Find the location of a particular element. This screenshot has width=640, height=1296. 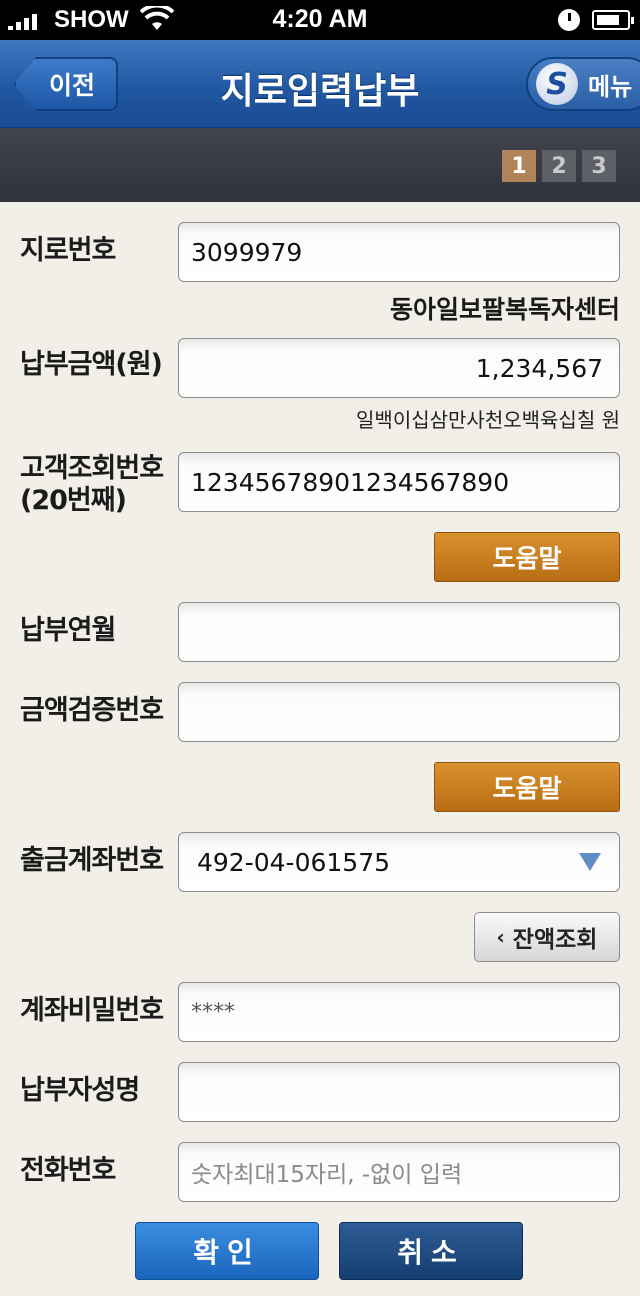

amount-verify-field is located at coordinates (399, 712).